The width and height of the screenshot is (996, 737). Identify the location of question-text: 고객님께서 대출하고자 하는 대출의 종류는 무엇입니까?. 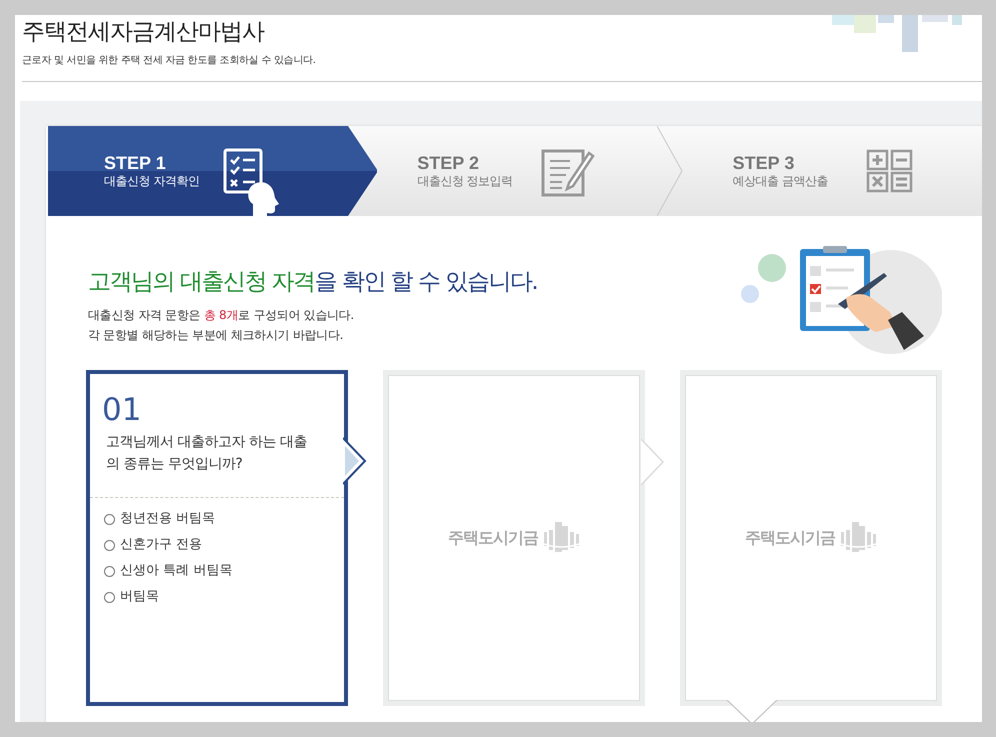
(207, 453).